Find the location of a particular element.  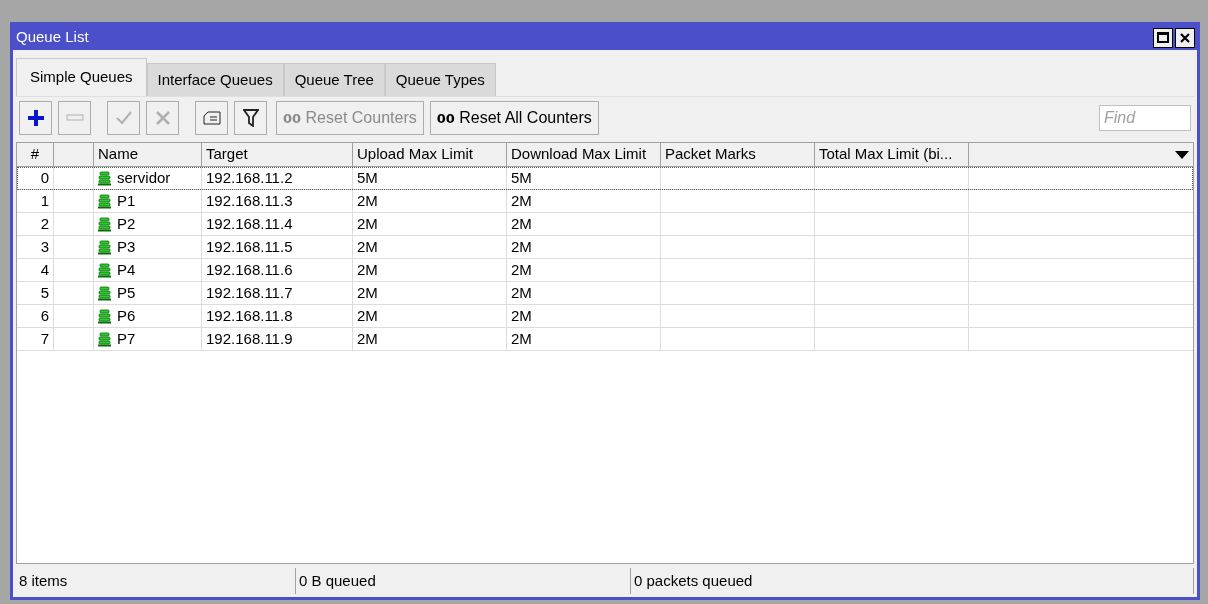

table-cell-text: P7 is located at coordinates (126, 338).